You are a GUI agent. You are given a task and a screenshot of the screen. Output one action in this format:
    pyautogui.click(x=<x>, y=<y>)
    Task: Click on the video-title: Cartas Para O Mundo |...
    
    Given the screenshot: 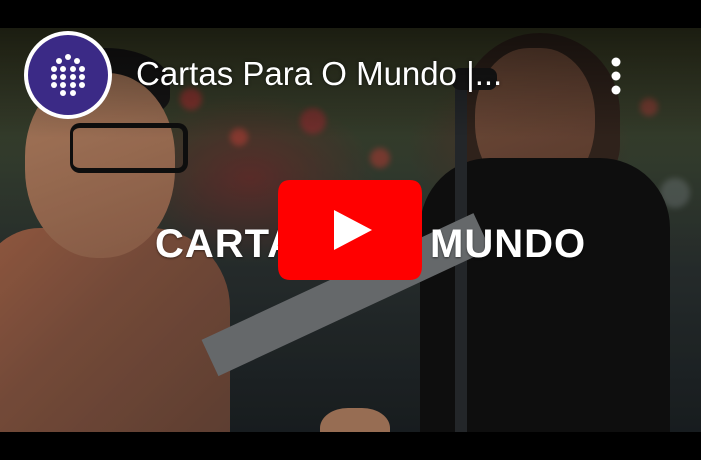 What is the action you would take?
    pyautogui.click(x=356, y=74)
    